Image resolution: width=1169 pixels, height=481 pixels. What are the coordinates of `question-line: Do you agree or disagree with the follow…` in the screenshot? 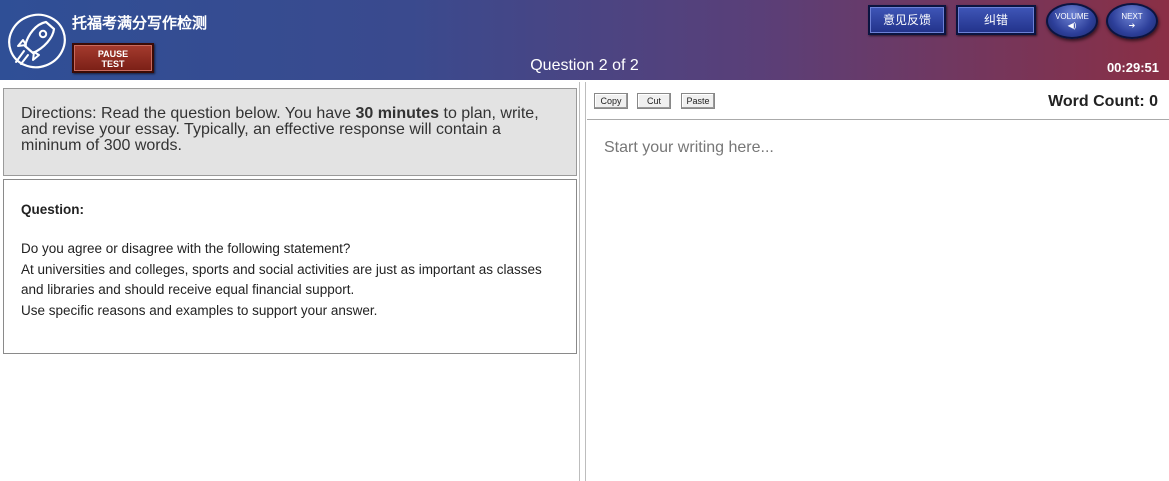 It's located at (186, 248).